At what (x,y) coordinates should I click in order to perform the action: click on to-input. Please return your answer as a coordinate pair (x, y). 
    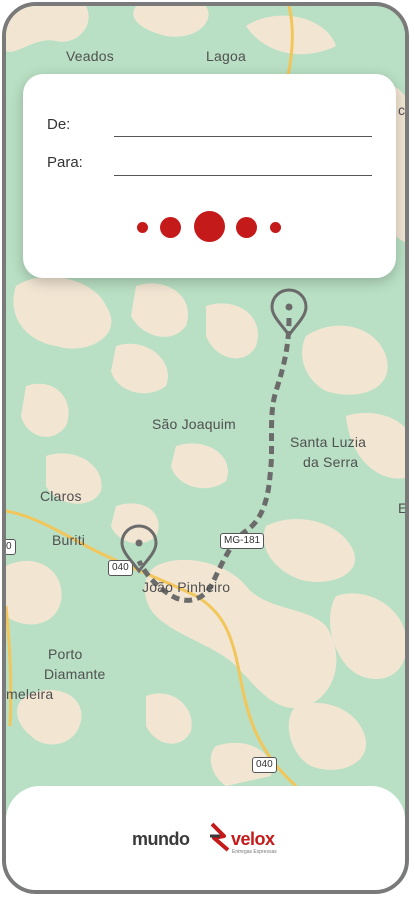
    Looking at the image, I should click on (245, 162).